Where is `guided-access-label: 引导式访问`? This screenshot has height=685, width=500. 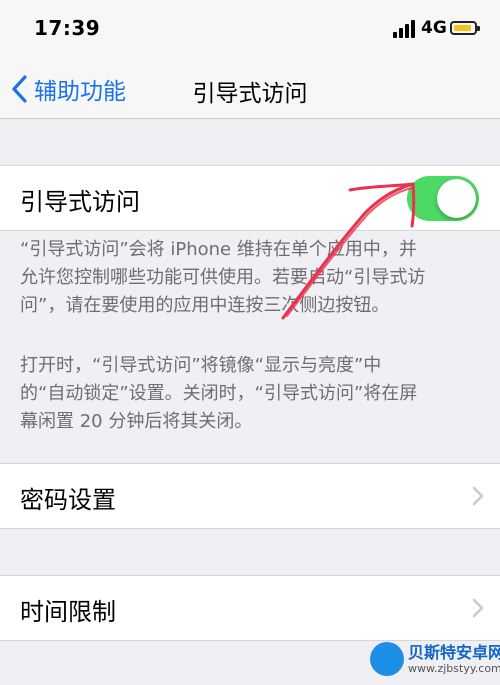
guided-access-label: 引导式访问 is located at coordinates (80, 202).